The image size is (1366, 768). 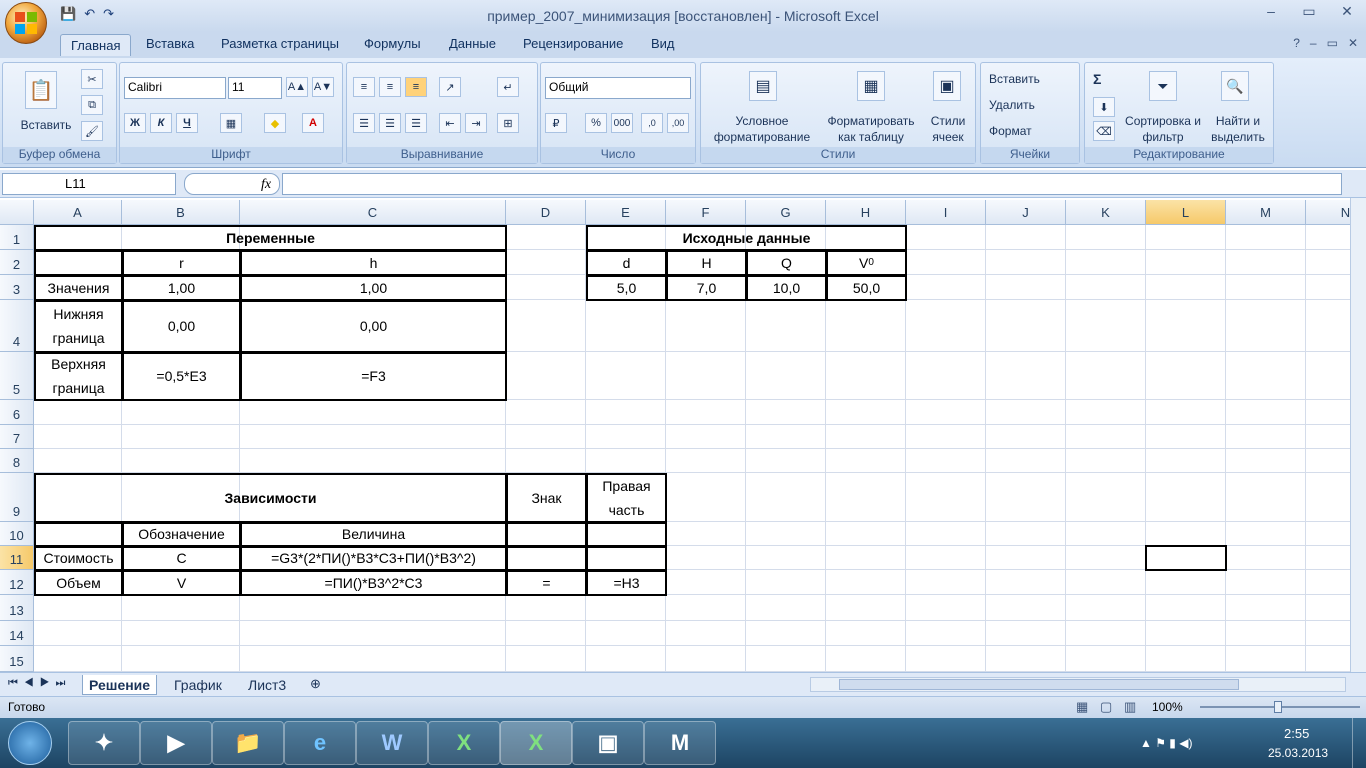 What do you see at coordinates (450, 87) in the screenshot?
I see `orientation-icon: ↗` at bounding box center [450, 87].